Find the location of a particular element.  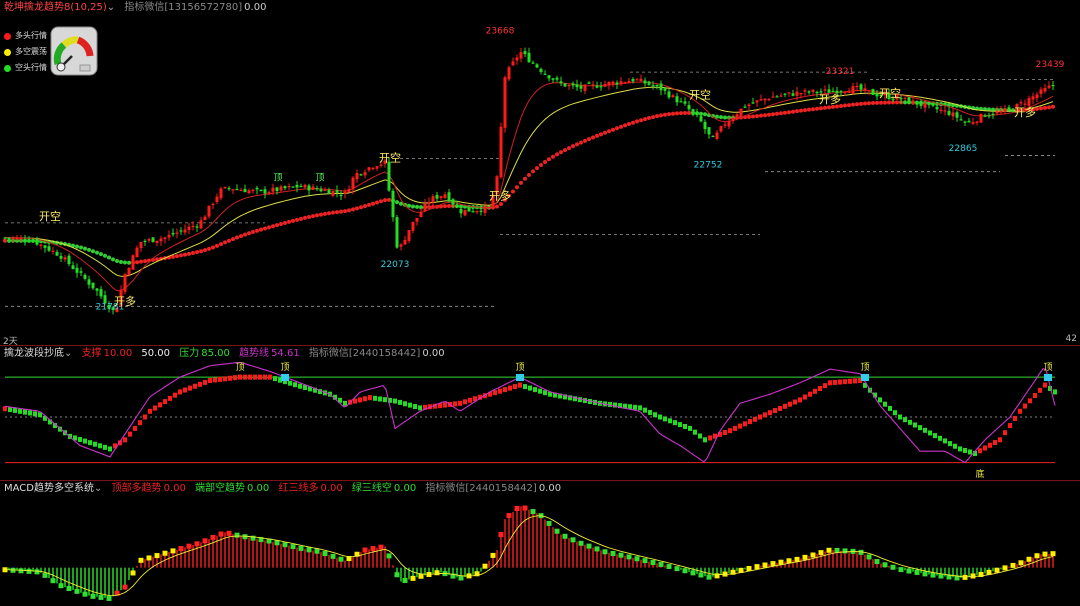

main-corner-left: 2天 is located at coordinates (10, 341).